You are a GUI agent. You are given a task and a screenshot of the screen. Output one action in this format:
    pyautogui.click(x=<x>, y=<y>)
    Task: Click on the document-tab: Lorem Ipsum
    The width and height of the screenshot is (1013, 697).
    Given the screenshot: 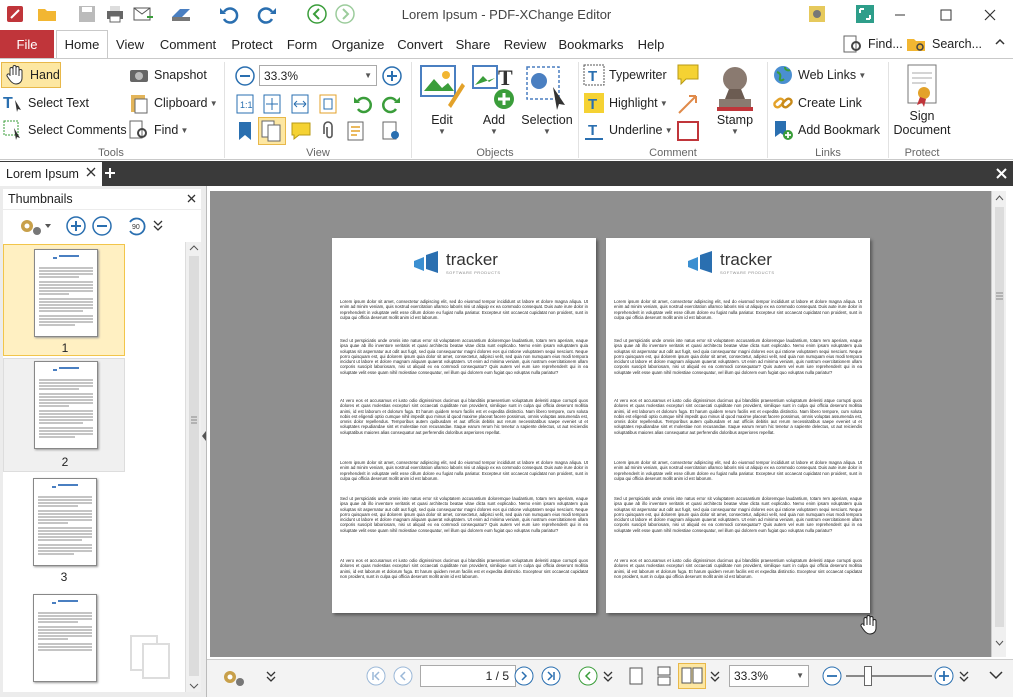 What is the action you would take?
    pyautogui.click(x=51, y=174)
    